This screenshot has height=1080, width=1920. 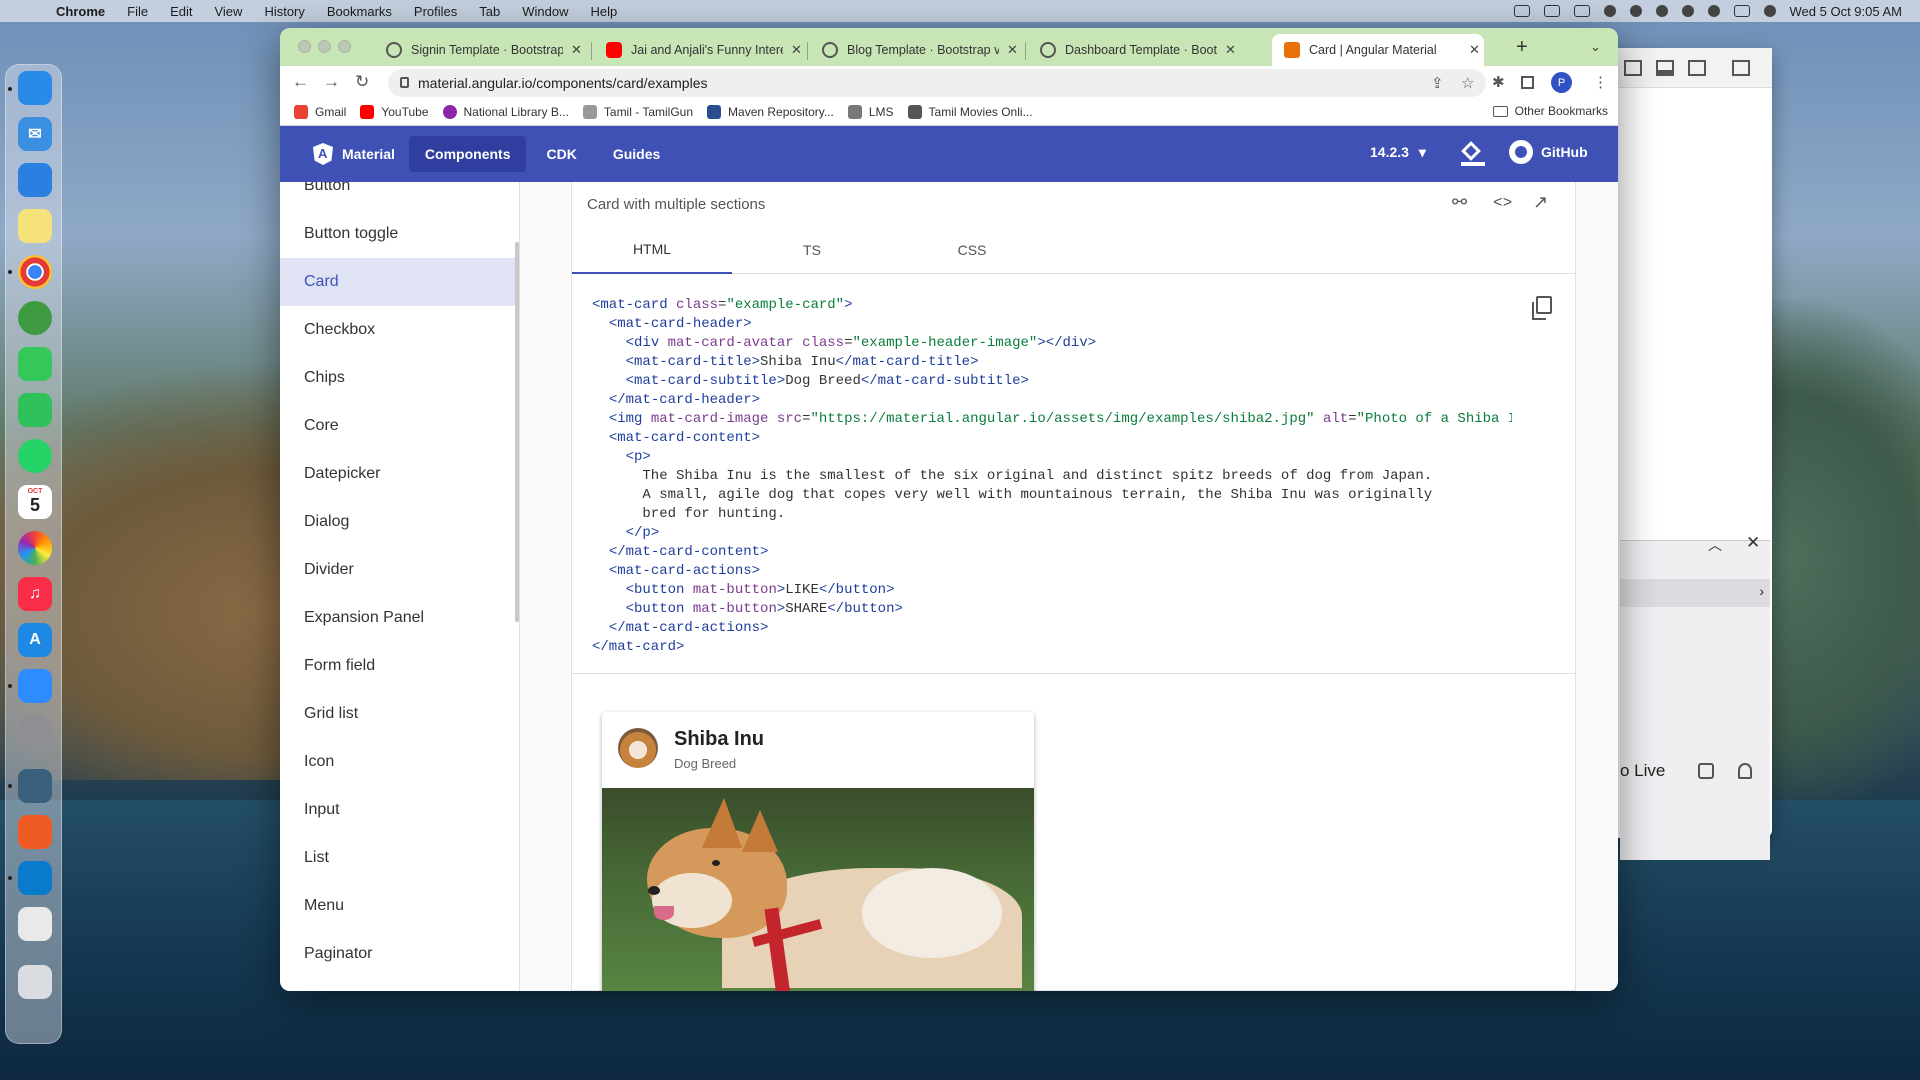 I want to click on menu-edit: Edit, so click(x=181, y=11).